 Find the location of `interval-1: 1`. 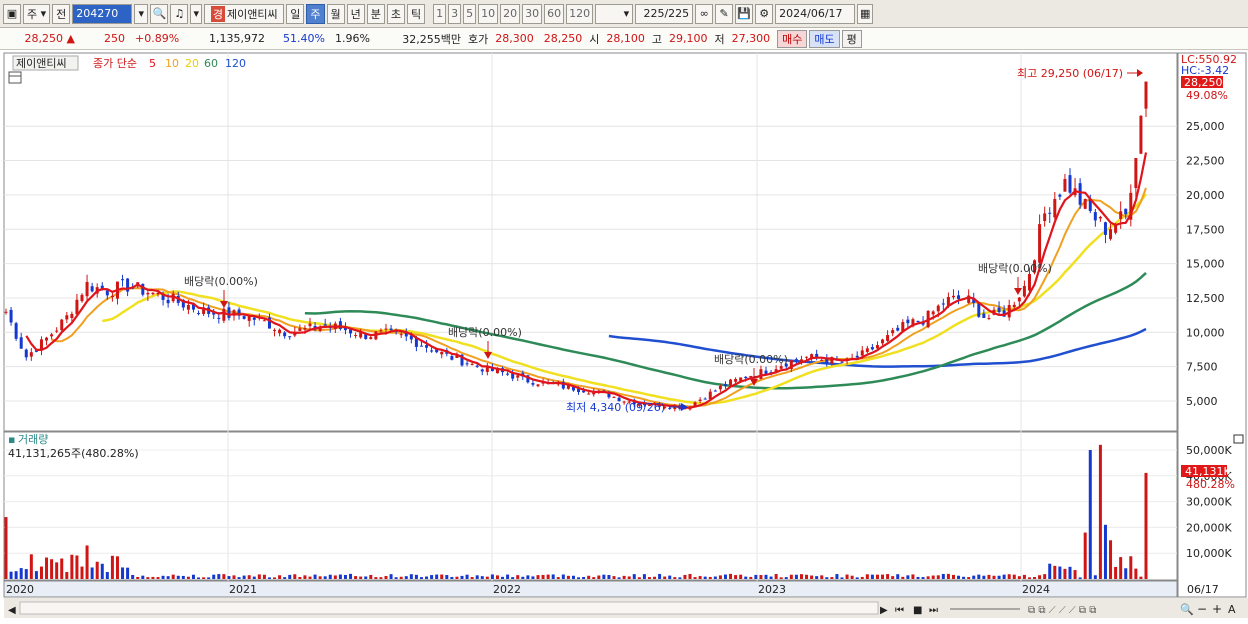

interval-1: 1 is located at coordinates (440, 13).